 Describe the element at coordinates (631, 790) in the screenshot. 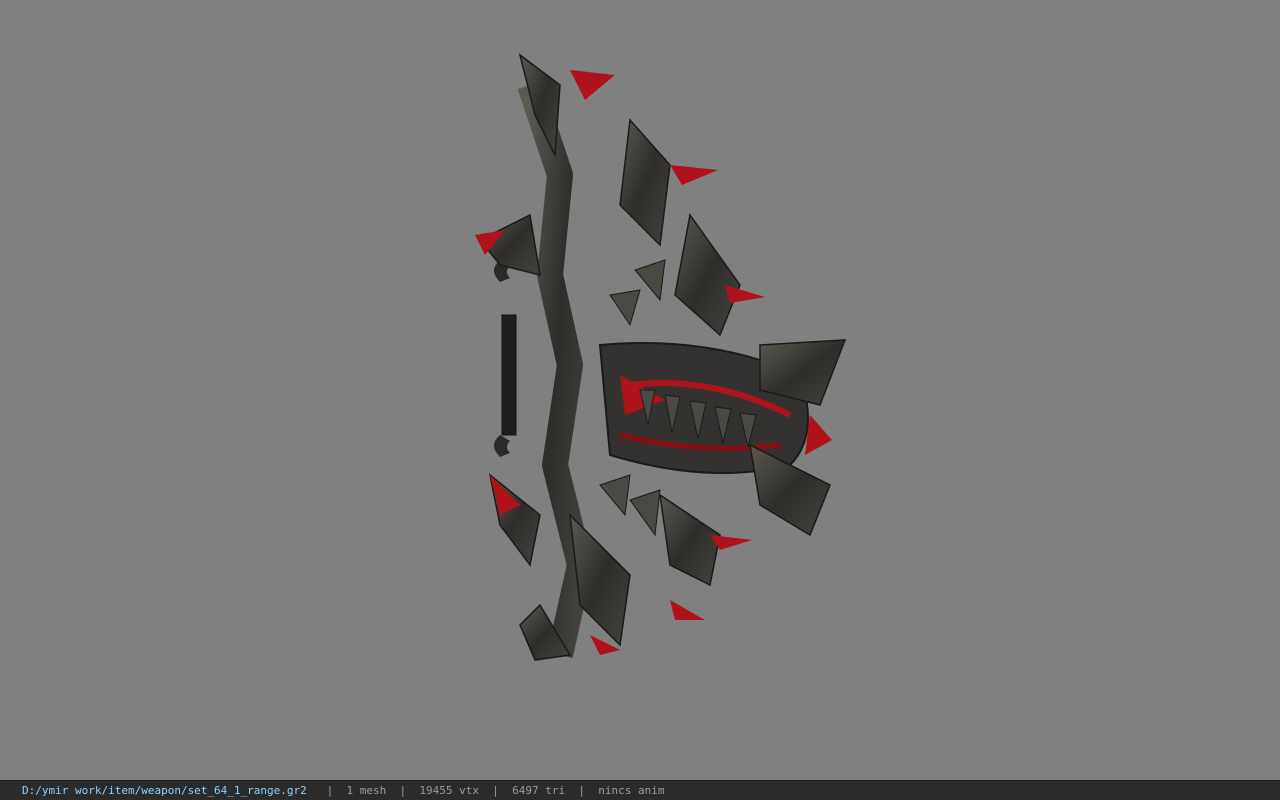

I see `anim-status-label: nincs anim` at that location.